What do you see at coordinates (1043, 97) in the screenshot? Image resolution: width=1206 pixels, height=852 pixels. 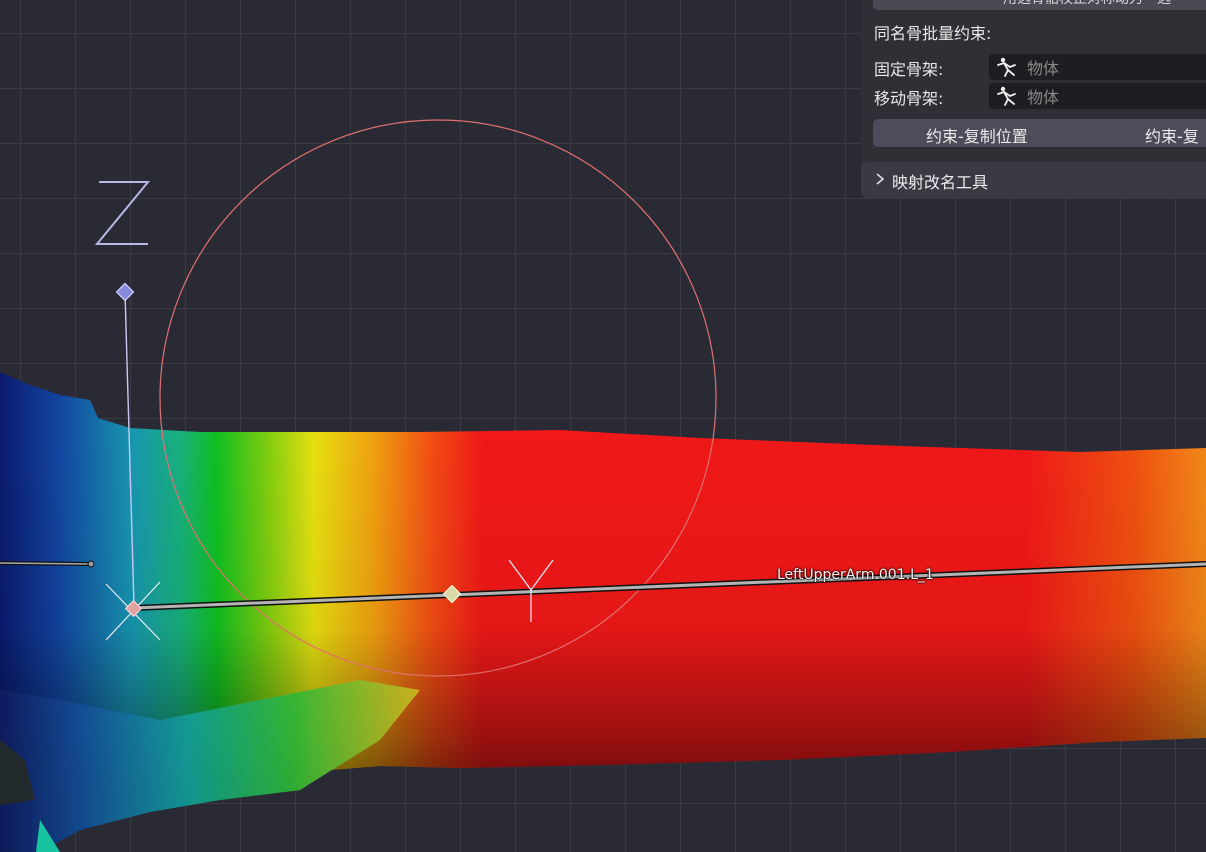 I see `moving-armature-placeholder: 物体` at bounding box center [1043, 97].